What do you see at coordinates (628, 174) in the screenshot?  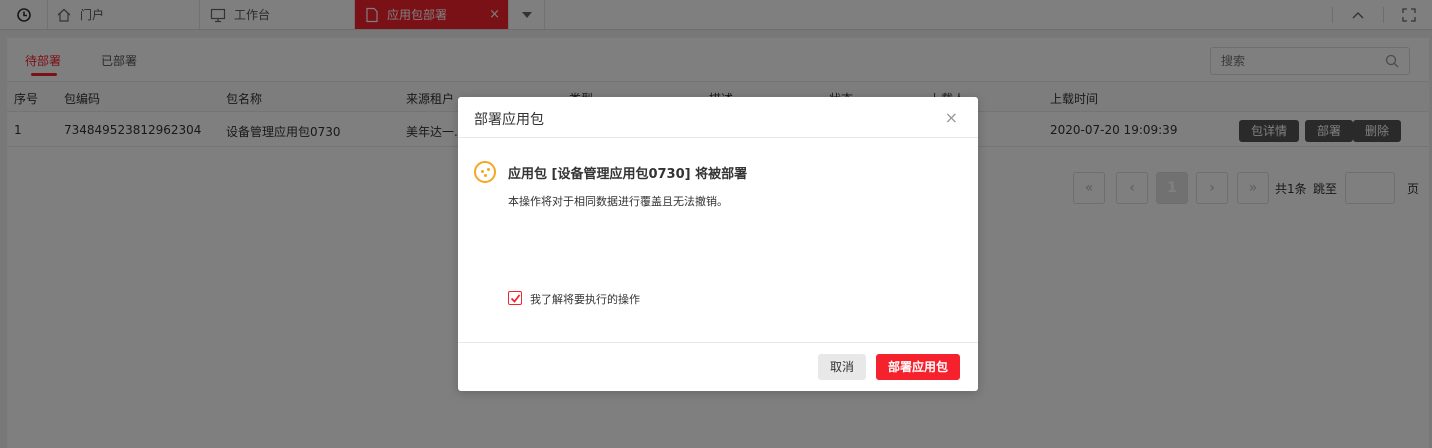 I see `dialog-message: 应用包 [设备管理应用包0730] 将被部署` at bounding box center [628, 174].